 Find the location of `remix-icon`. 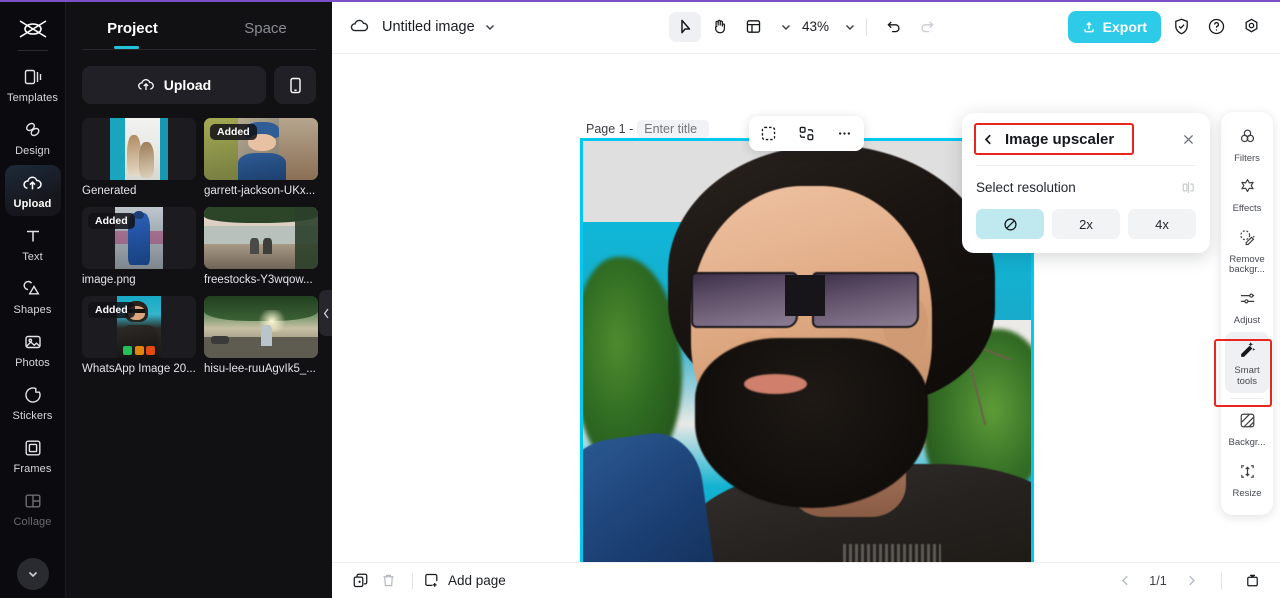

remix-icon is located at coordinates (806, 134).